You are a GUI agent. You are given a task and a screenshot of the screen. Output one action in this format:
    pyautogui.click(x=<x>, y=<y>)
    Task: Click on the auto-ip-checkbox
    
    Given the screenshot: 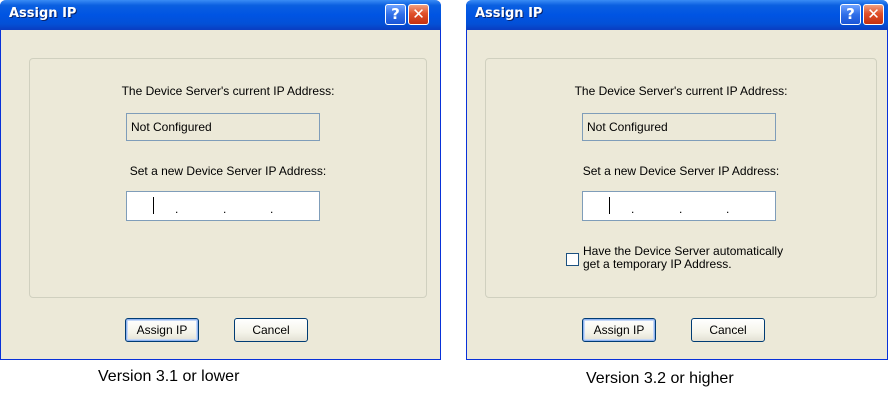 What is the action you would take?
    pyautogui.click(x=572, y=259)
    